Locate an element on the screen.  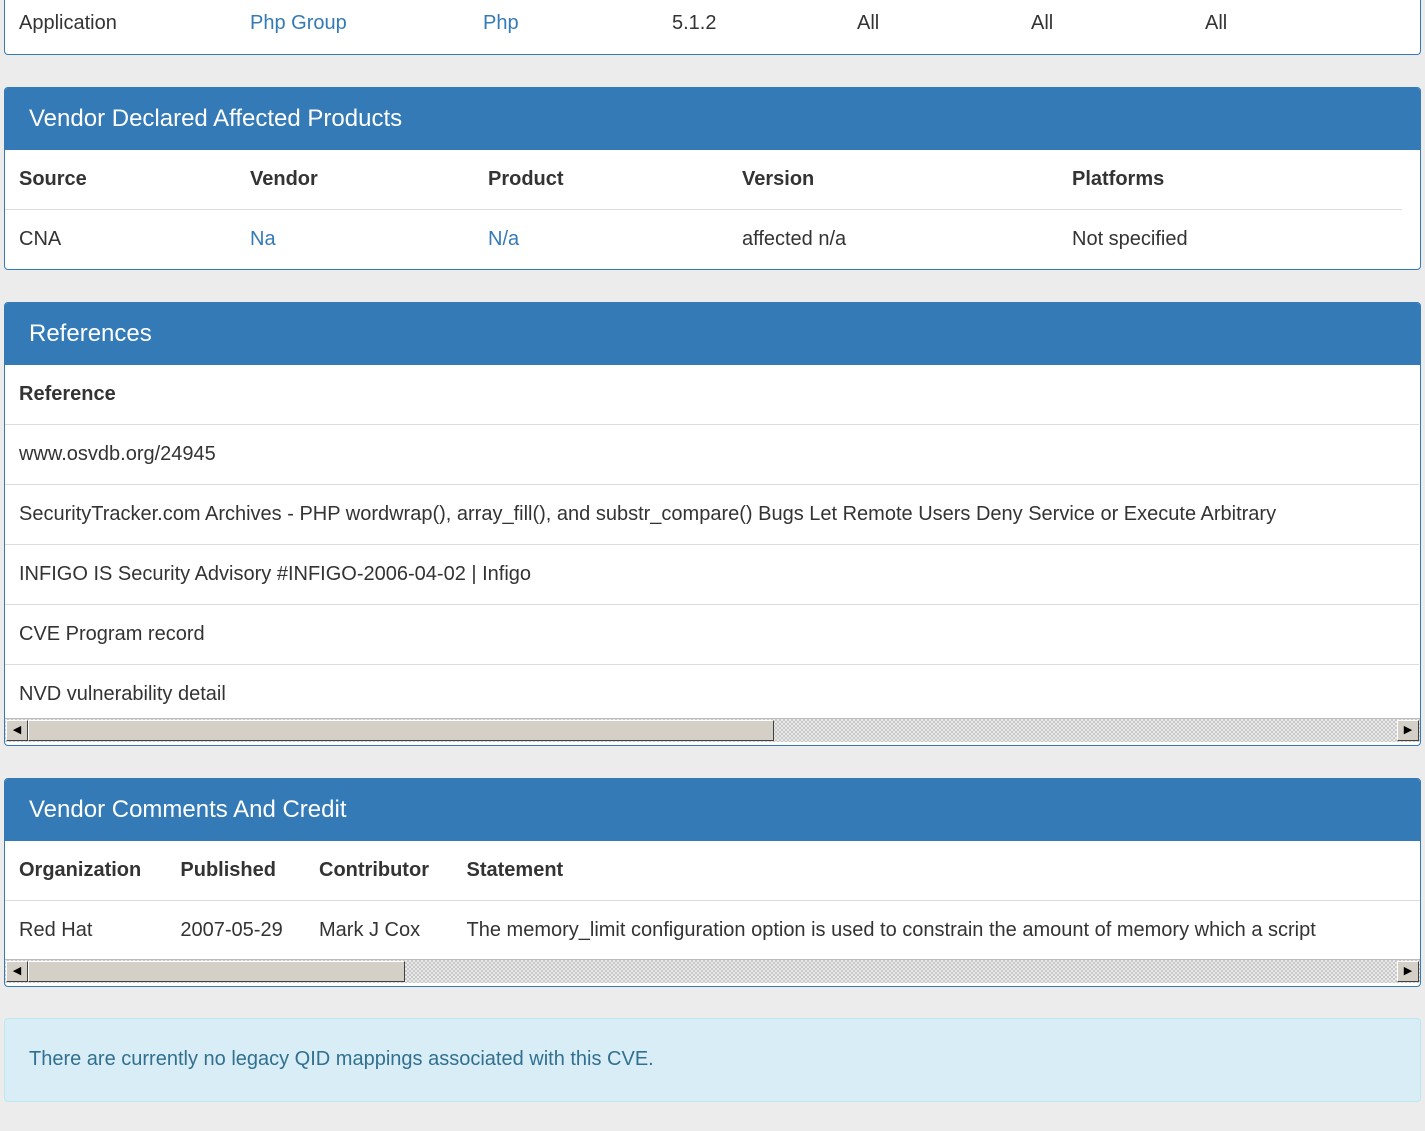
column-header: Source is located at coordinates (120, 180).